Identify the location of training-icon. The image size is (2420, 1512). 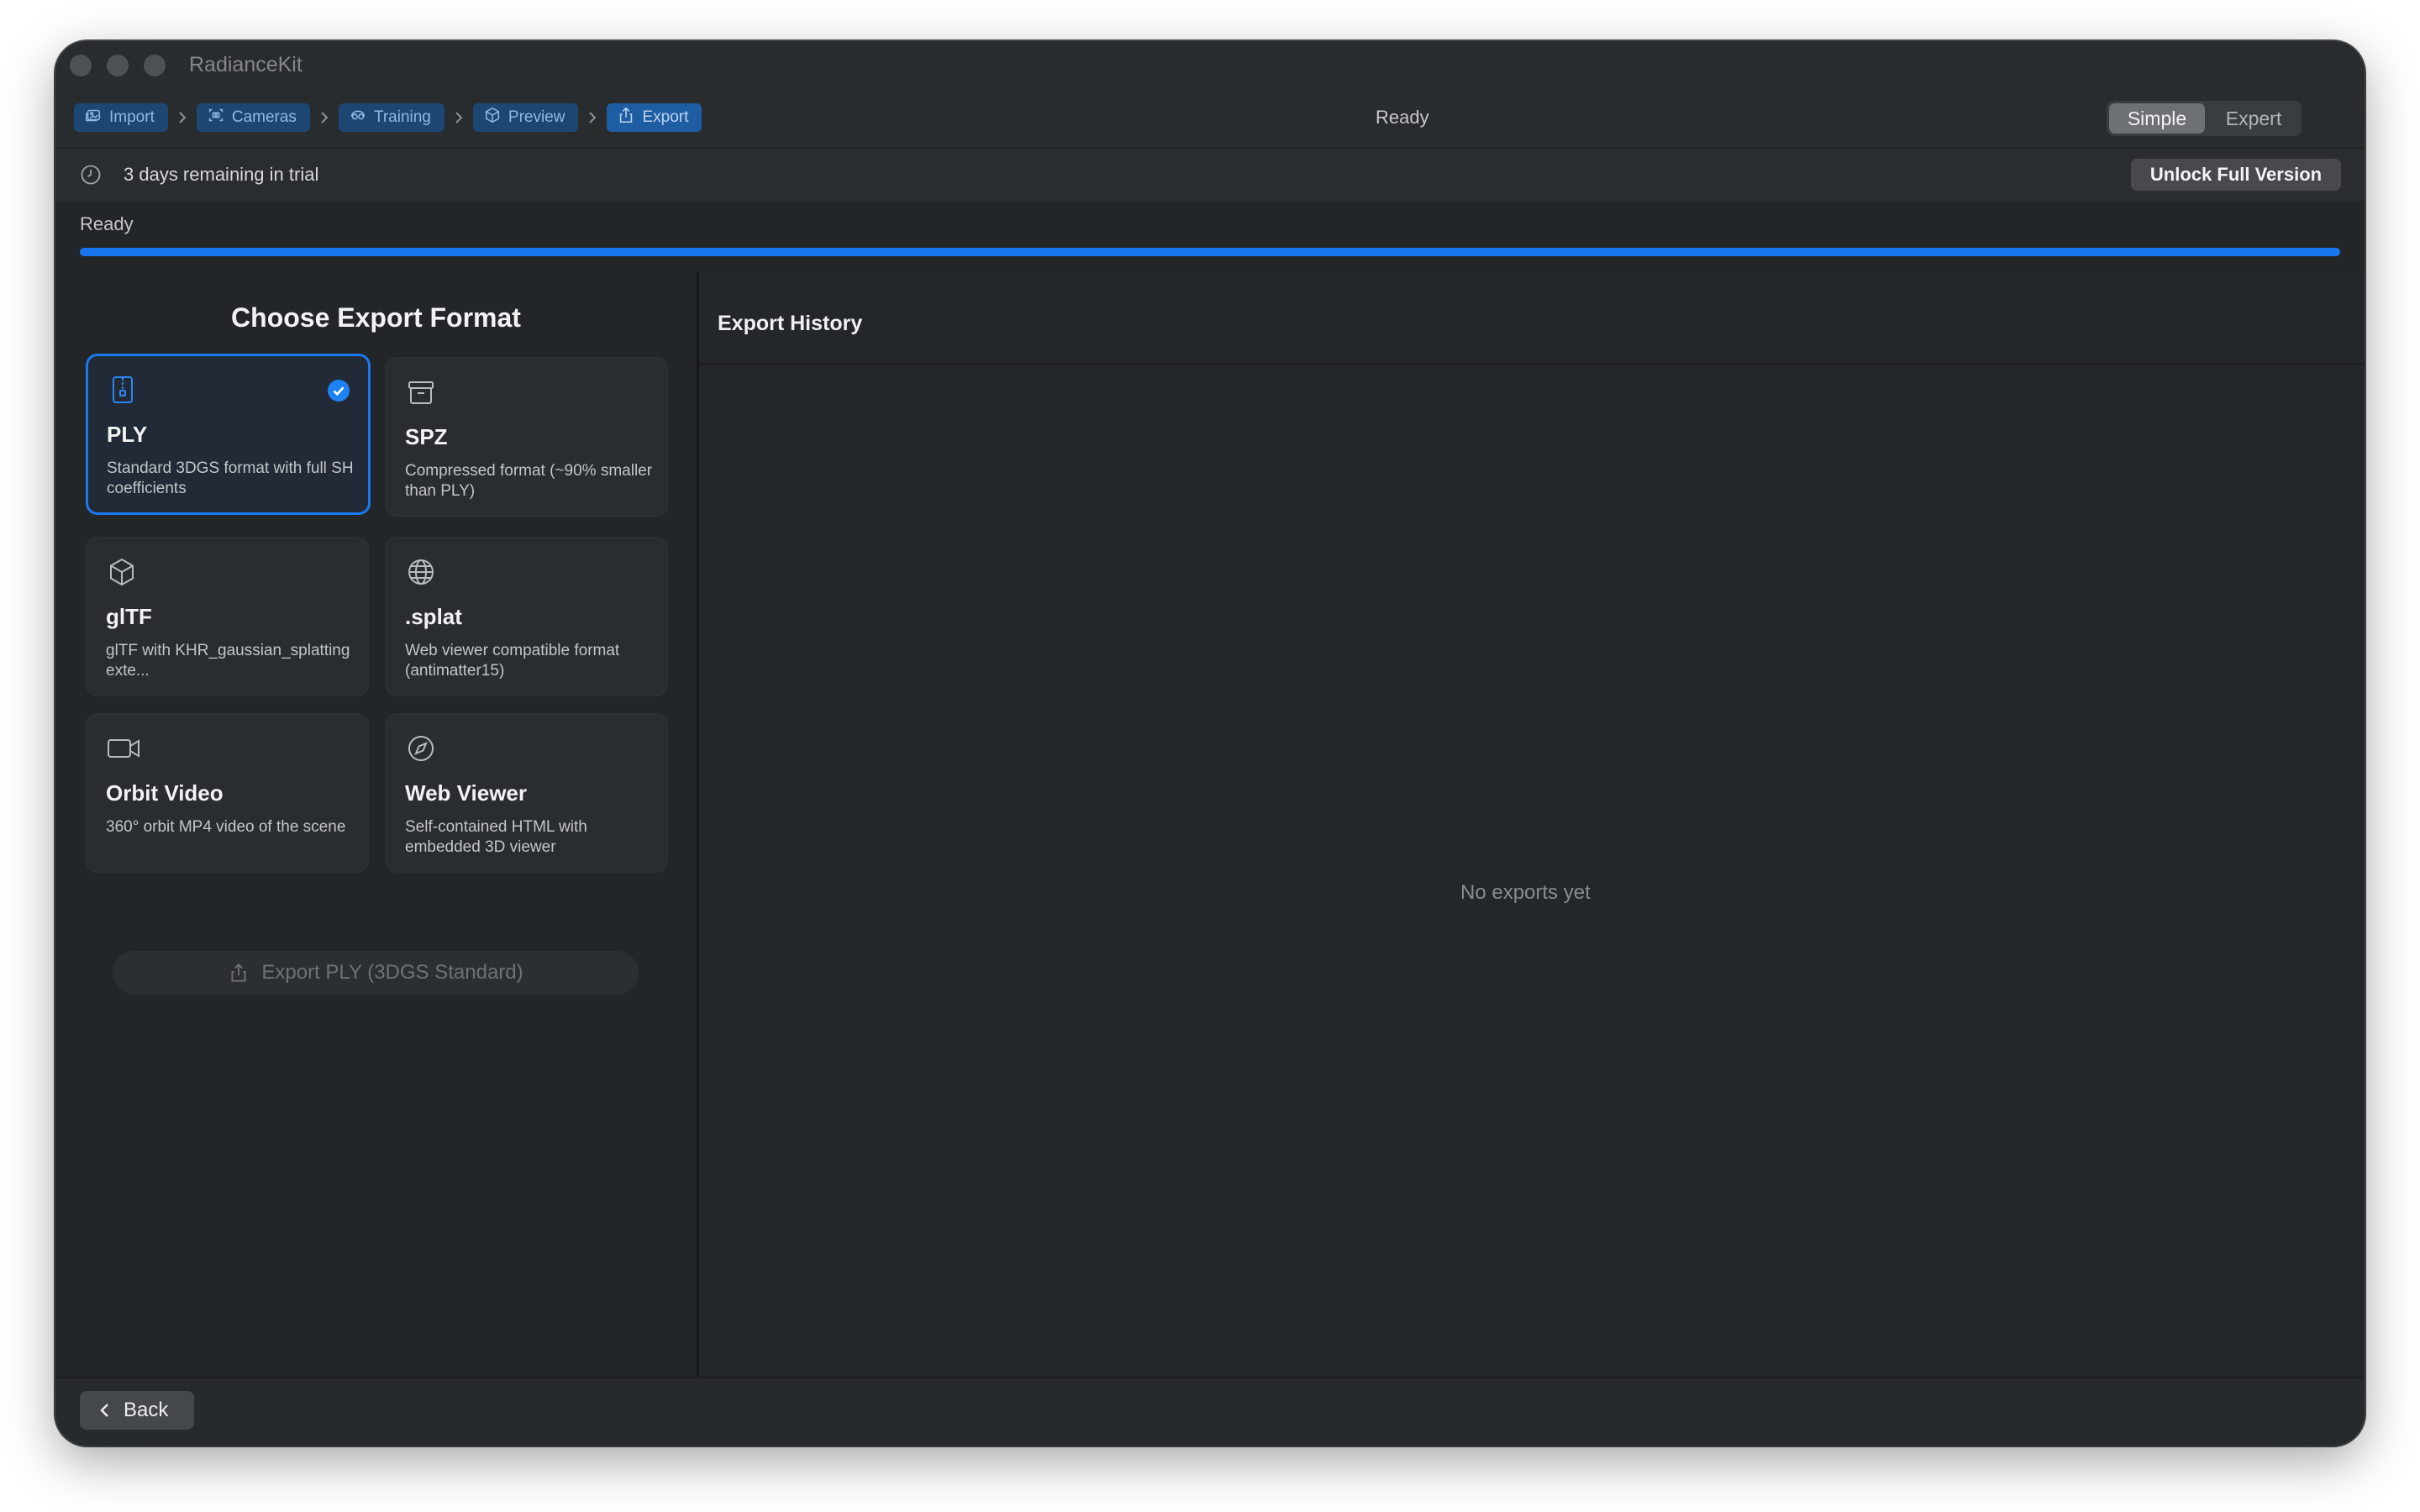
(358, 117).